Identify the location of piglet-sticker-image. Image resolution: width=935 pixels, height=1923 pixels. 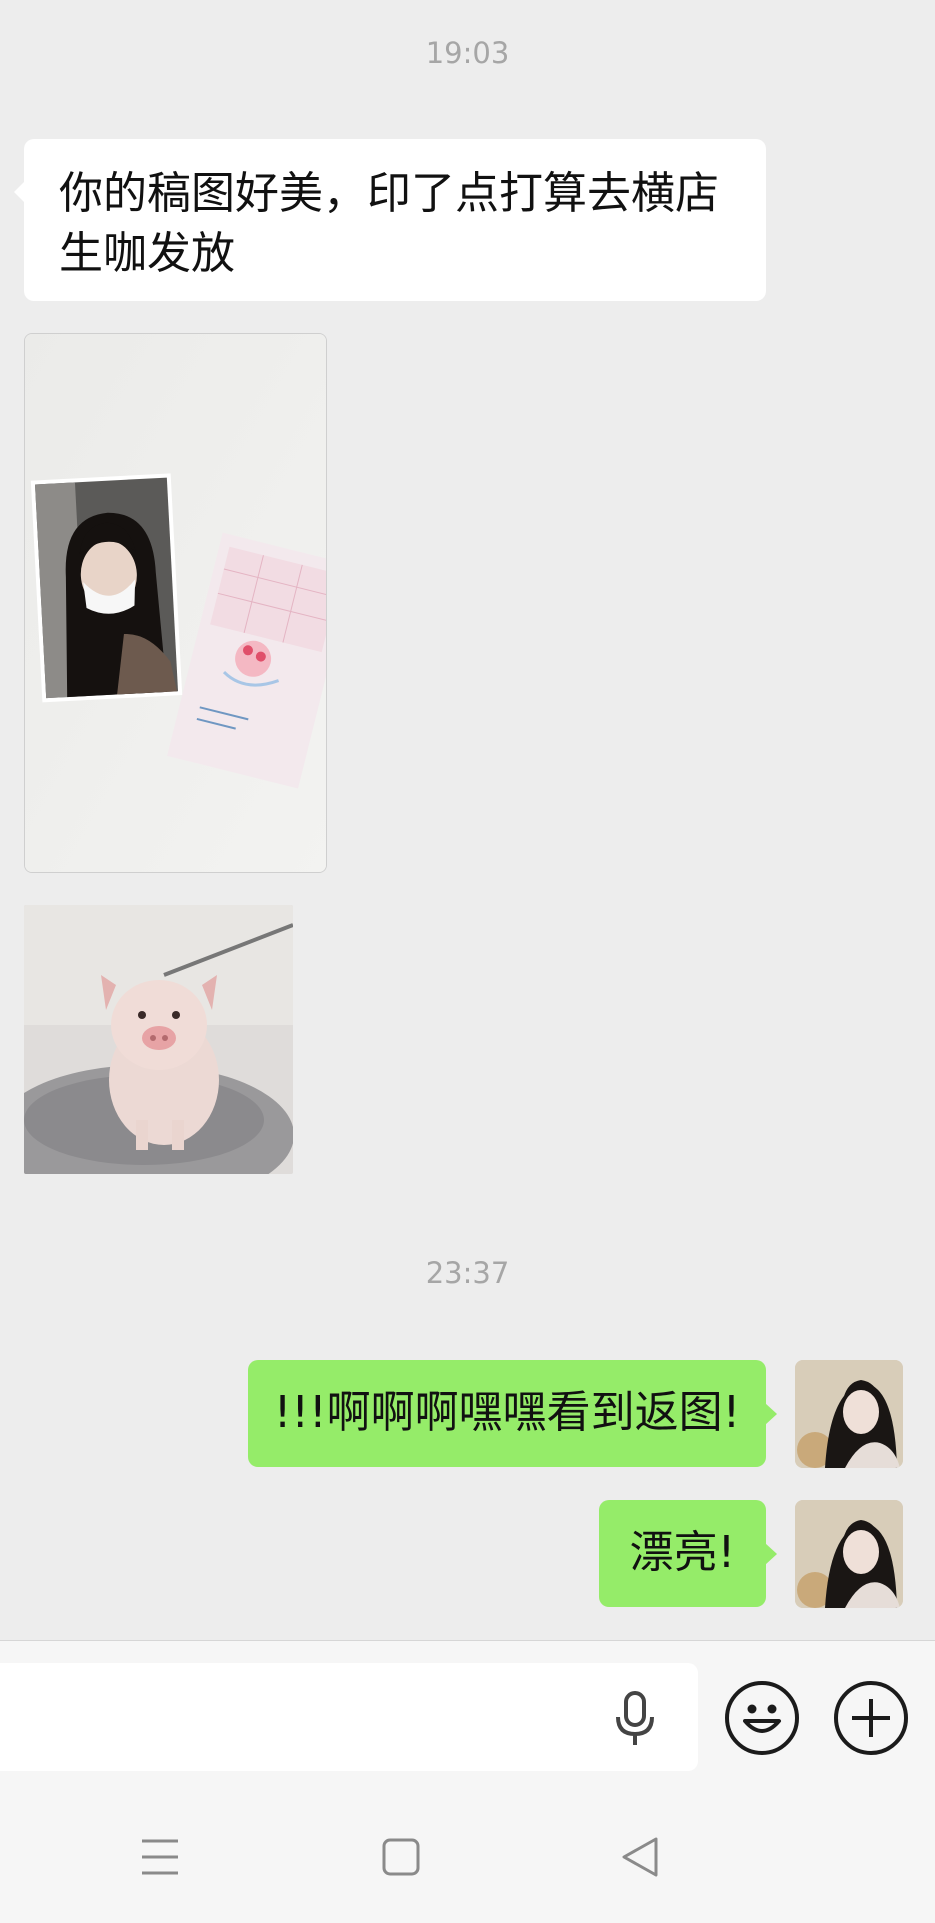
(158, 1039).